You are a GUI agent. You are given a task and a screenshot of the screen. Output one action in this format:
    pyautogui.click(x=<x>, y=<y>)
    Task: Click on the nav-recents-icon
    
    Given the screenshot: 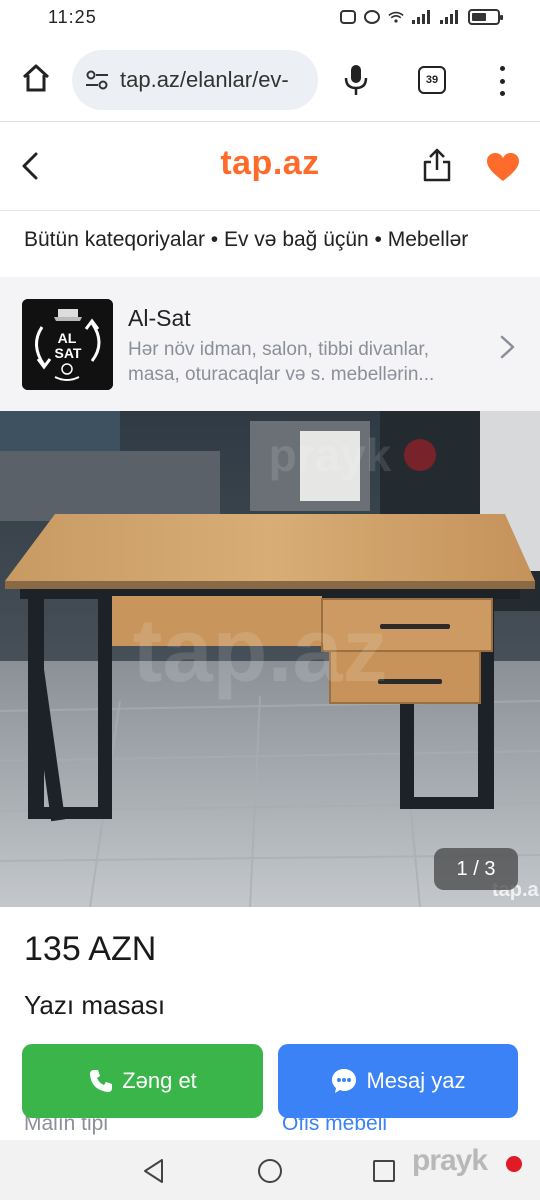 What is the action you would take?
    pyautogui.click(x=384, y=1171)
    